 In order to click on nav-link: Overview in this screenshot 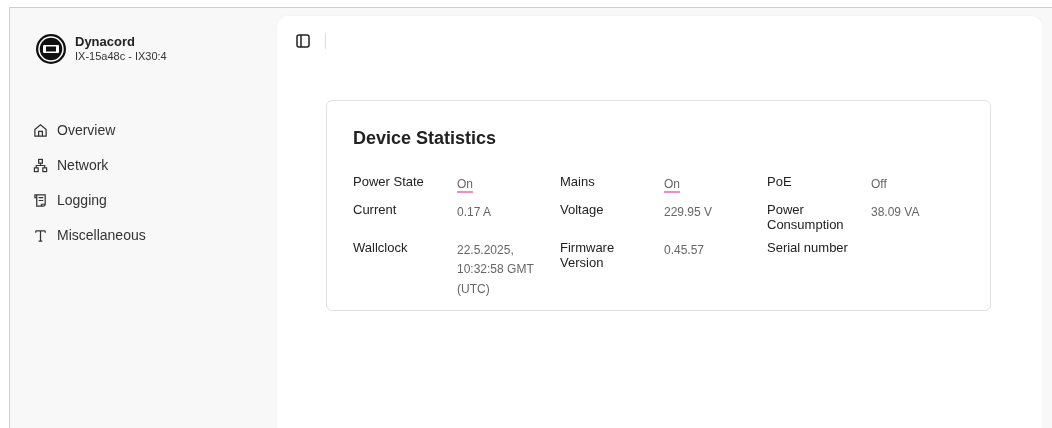, I will do `click(86, 130)`.